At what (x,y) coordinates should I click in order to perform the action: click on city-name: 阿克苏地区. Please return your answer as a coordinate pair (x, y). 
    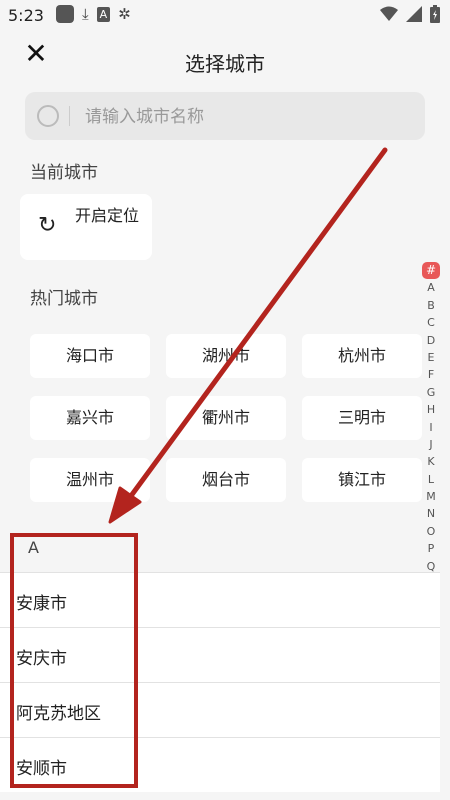
    Looking at the image, I should click on (58, 714).